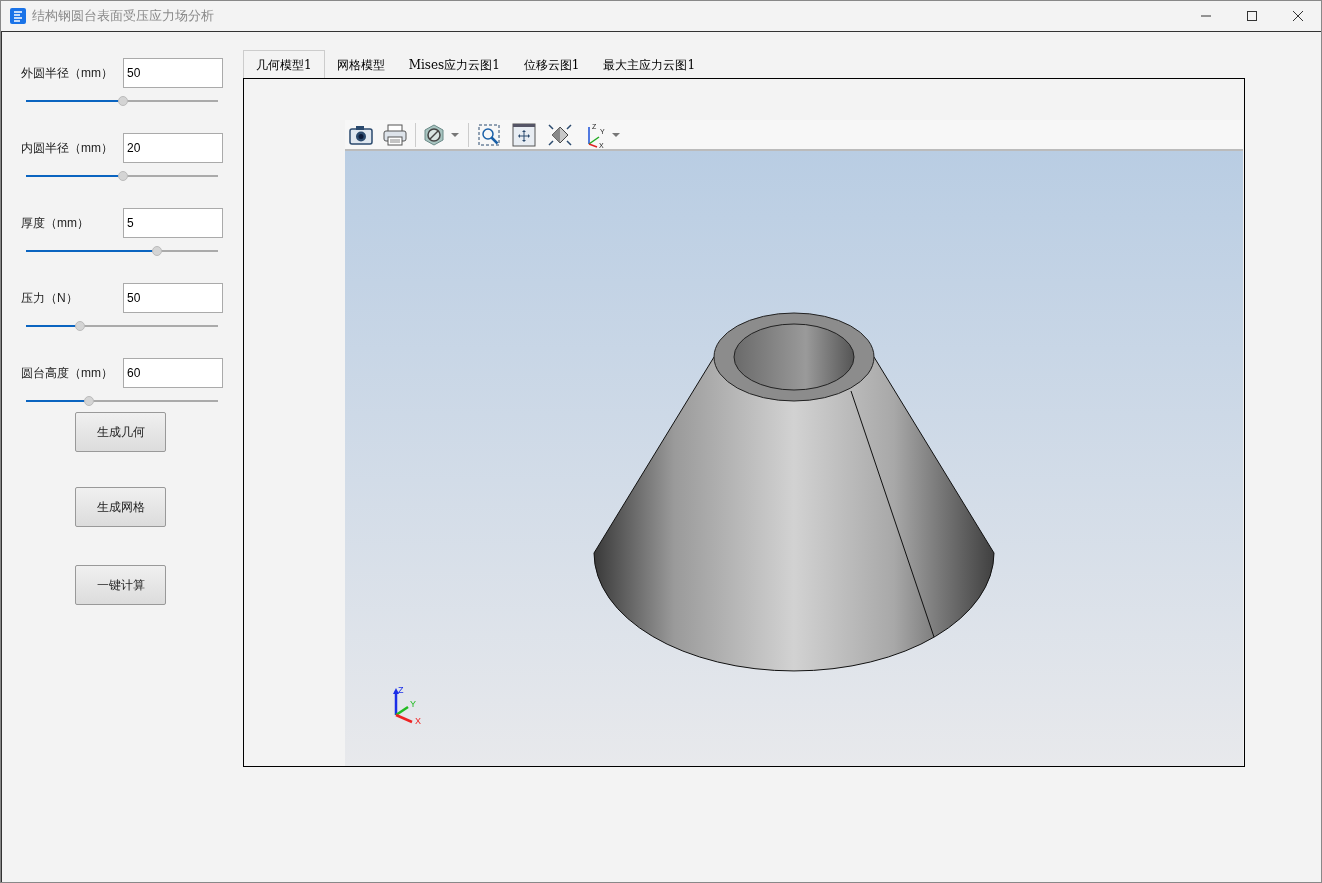  What do you see at coordinates (120, 432) in the screenshot?
I see `action-button: 生成几何` at bounding box center [120, 432].